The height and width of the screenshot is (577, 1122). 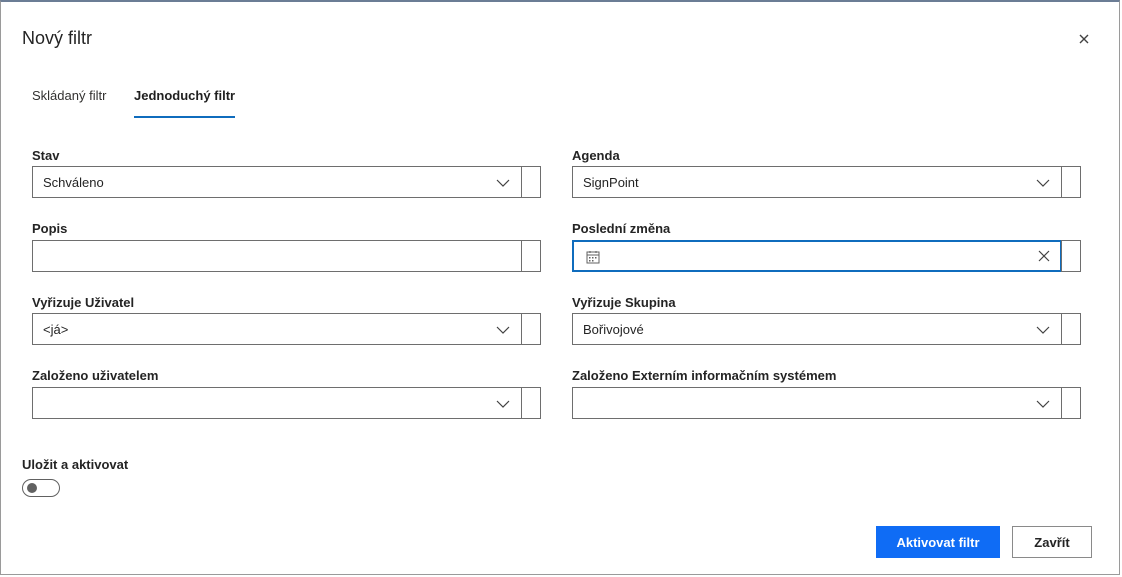 I want to click on zalozeno-uzivatelem-label: Založeno uživatelem, so click(x=95, y=375).